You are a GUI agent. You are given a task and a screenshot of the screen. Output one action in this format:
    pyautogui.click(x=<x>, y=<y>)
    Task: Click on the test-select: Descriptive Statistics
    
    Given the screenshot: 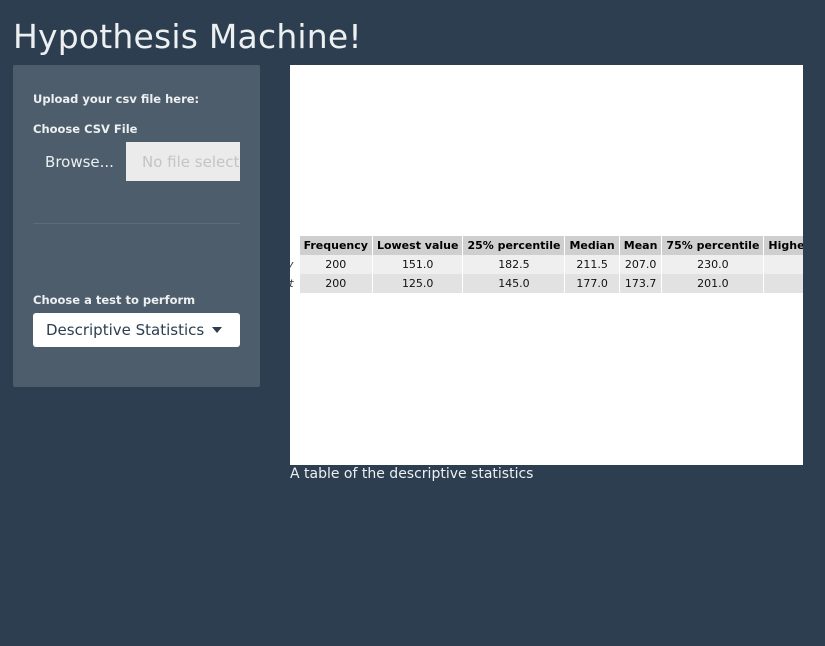 What is the action you would take?
    pyautogui.click(x=136, y=330)
    